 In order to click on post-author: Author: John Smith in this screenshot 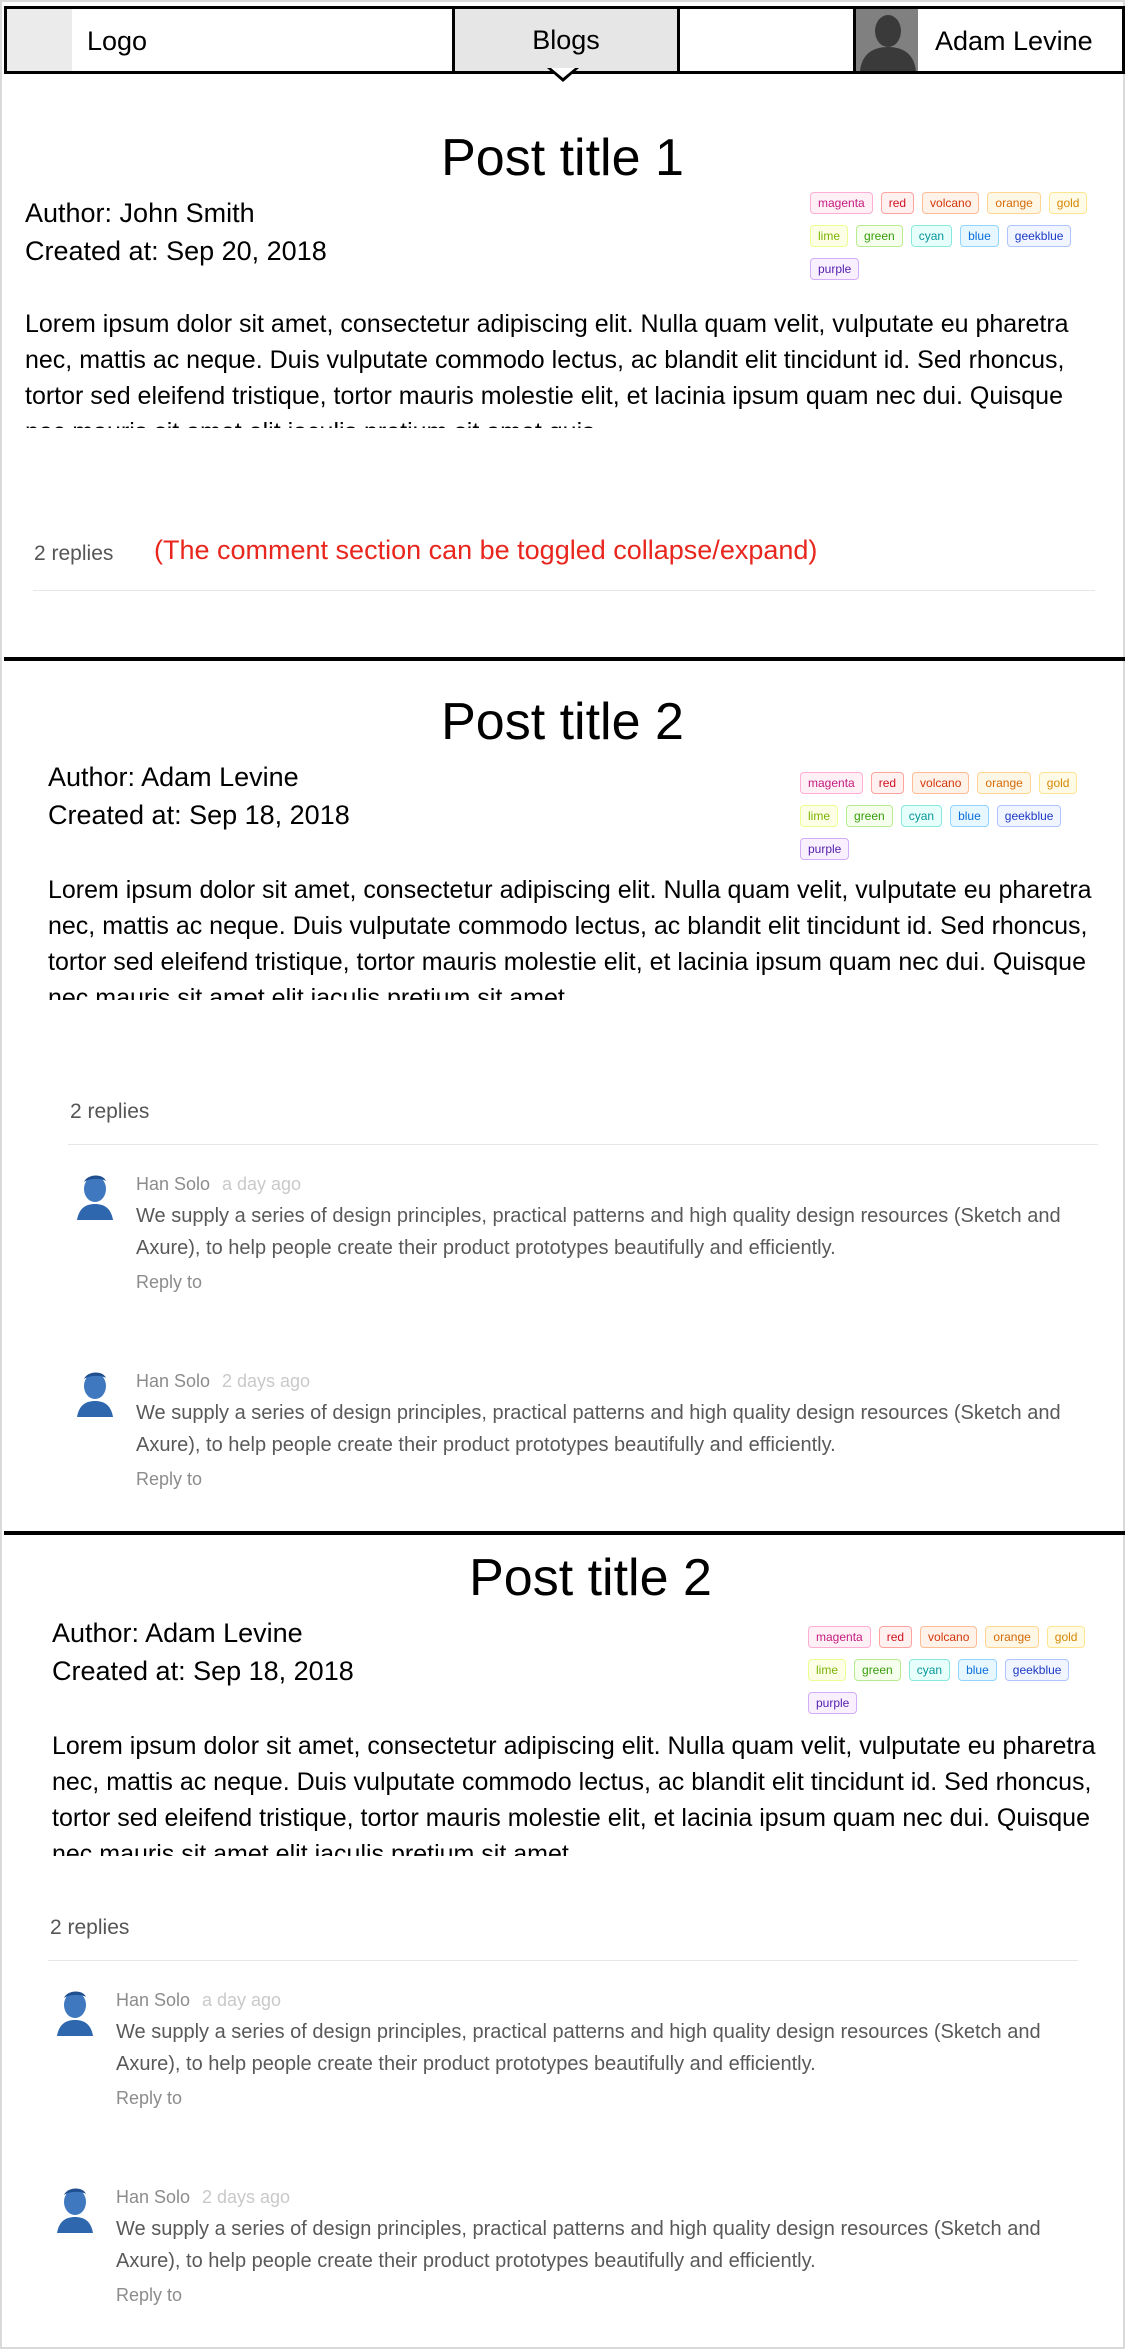, I will do `click(140, 213)`.